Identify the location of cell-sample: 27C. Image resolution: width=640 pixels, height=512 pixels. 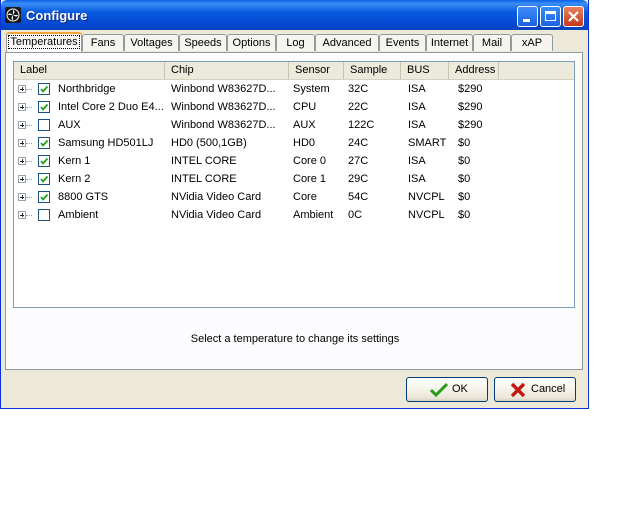
(358, 161).